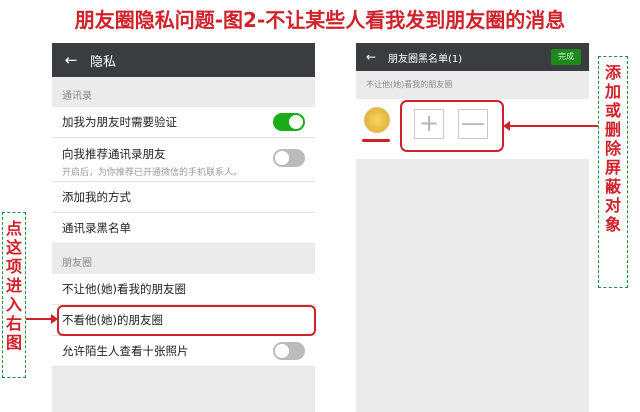  What do you see at coordinates (152, 173) in the screenshot?
I see `row-sublabel: 开启后，为你推荐已开通微信的手机联系人。` at bounding box center [152, 173].